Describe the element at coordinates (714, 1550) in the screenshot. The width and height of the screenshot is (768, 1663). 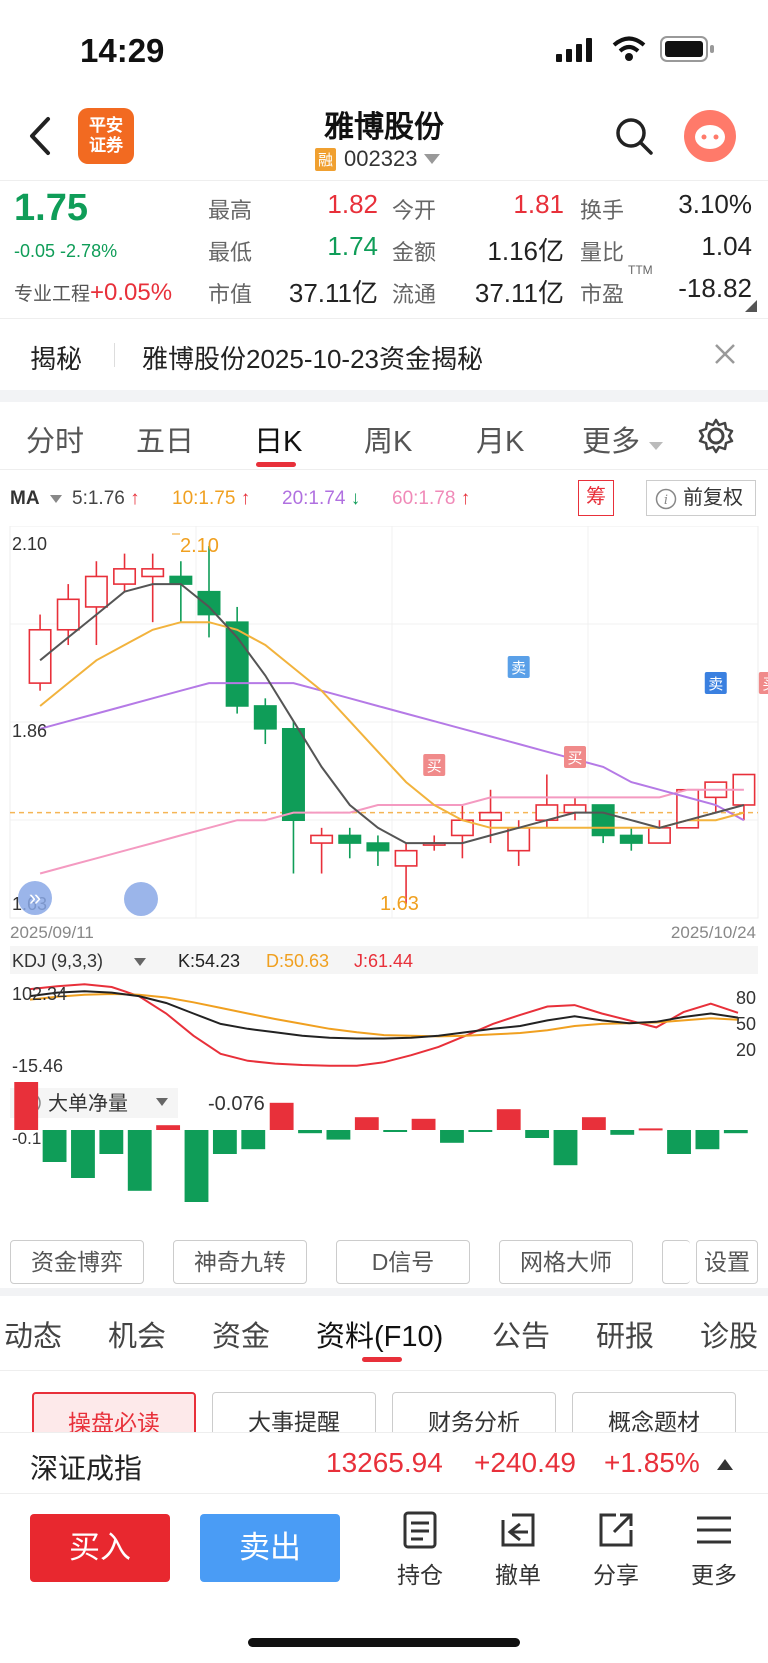
I see `more-tool: 更多` at that location.